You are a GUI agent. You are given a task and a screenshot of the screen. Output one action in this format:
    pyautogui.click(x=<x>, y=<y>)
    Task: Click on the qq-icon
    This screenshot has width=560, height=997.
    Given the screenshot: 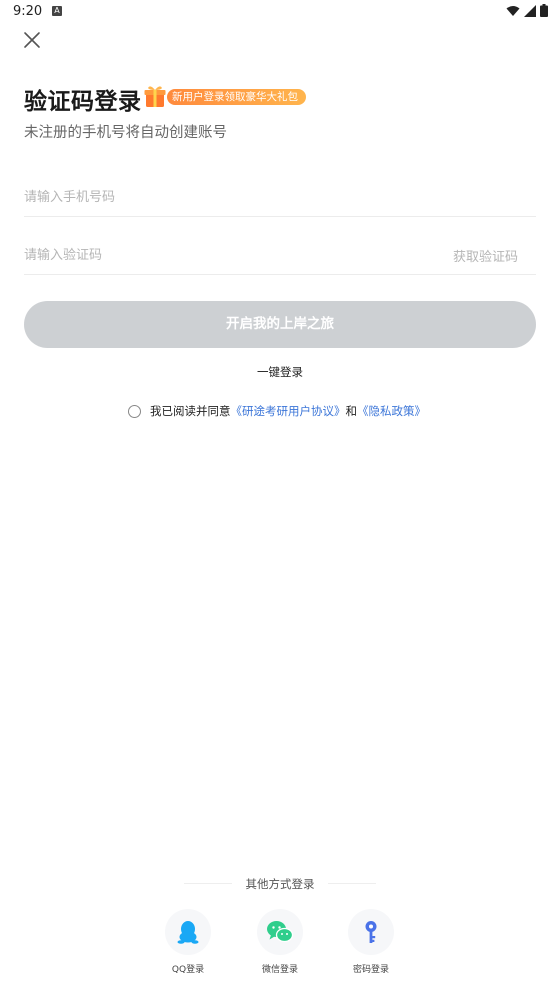 What is the action you would take?
    pyautogui.click(x=188, y=932)
    